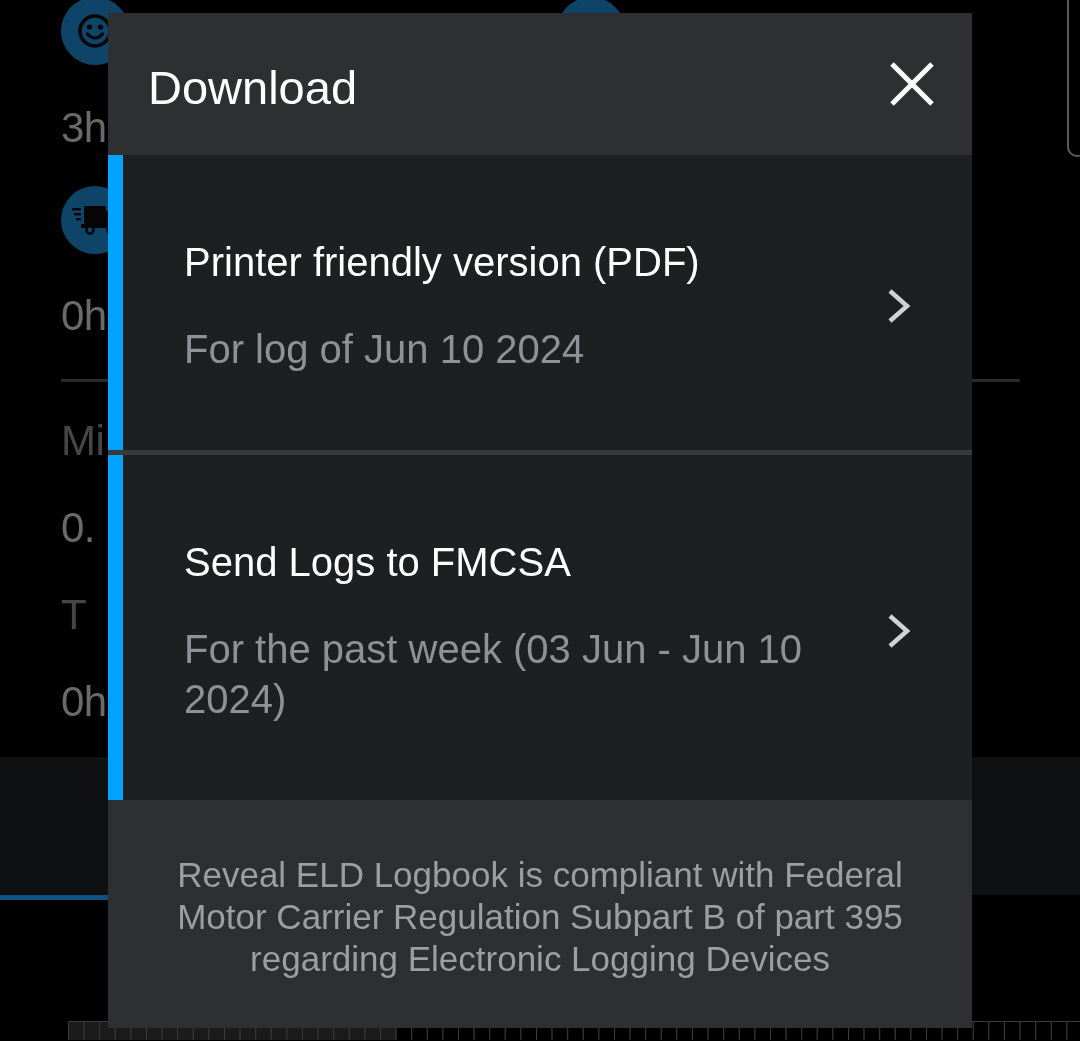 The height and width of the screenshot is (1041, 1080). I want to click on compliance-note: Reveal ELD Logbook is compliant with Federal Motor Carrier Regulation Subpart B of part 395 regarding Electronic Logging Devices, so click(540, 917).